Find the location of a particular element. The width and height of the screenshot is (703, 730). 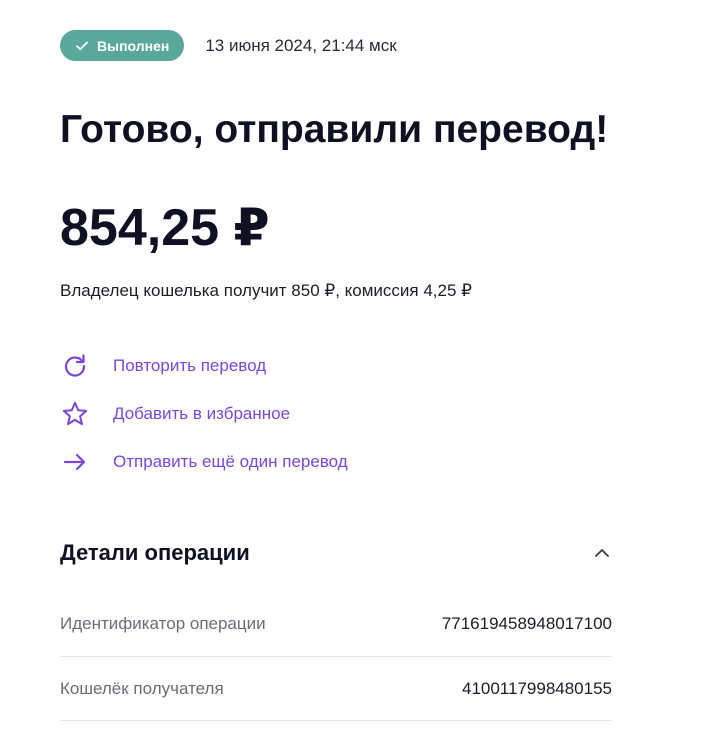

chevron-up-icon is located at coordinates (602, 553).